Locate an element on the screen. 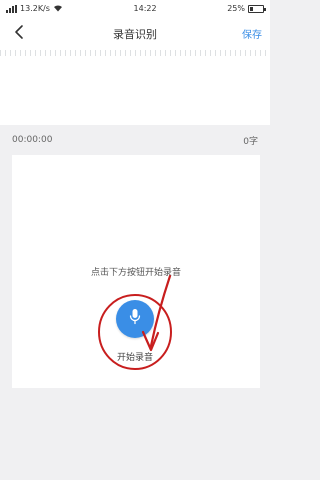 This screenshot has width=320, height=480. network-speed: 13.2K/s is located at coordinates (35, 8).